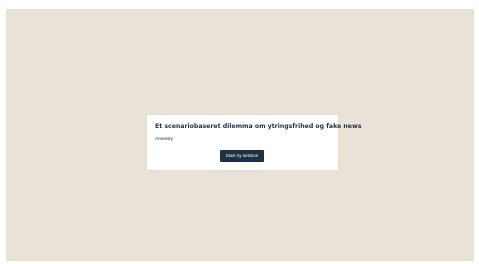 The width and height of the screenshot is (479, 264). I want to click on organization-name: Amnesty, so click(164, 138).